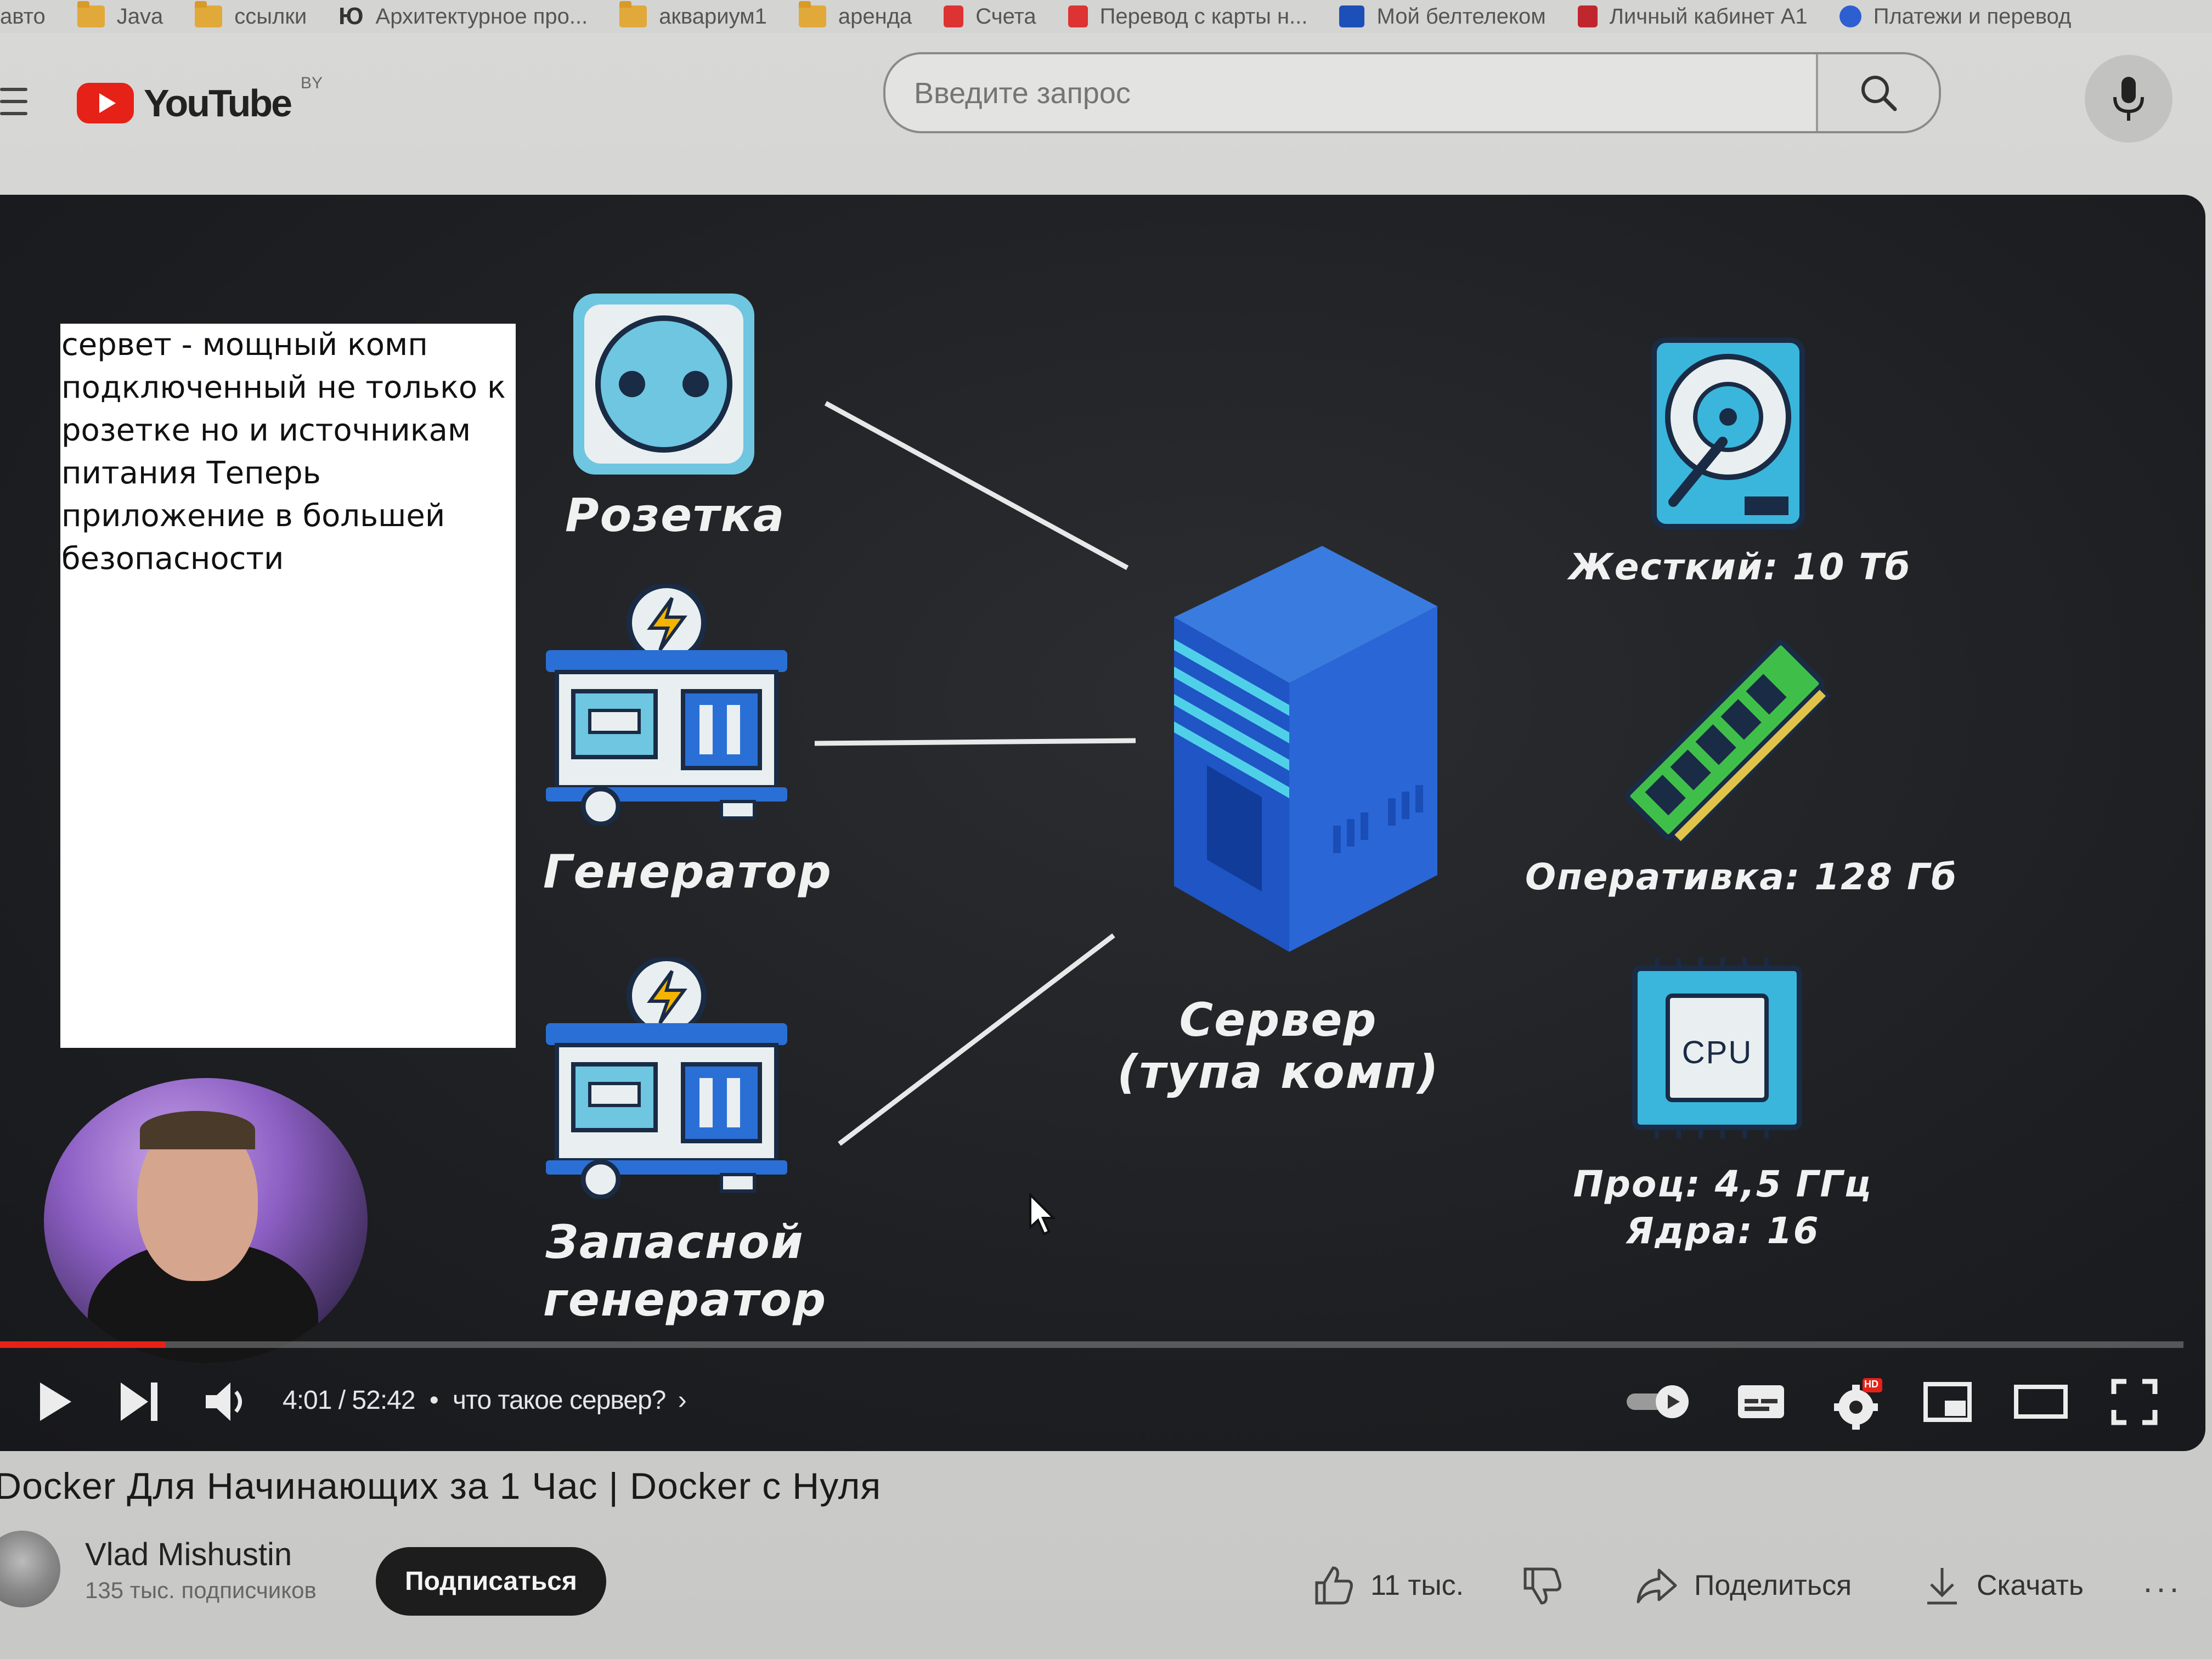 Image resolution: width=2212 pixels, height=1659 pixels. I want to click on bookmark-label: авто, so click(23, 16).